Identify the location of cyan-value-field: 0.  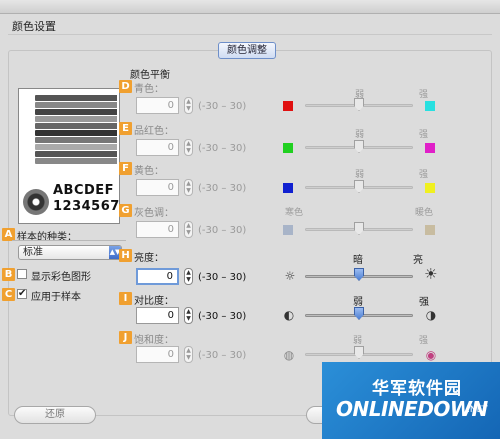
(157, 105).